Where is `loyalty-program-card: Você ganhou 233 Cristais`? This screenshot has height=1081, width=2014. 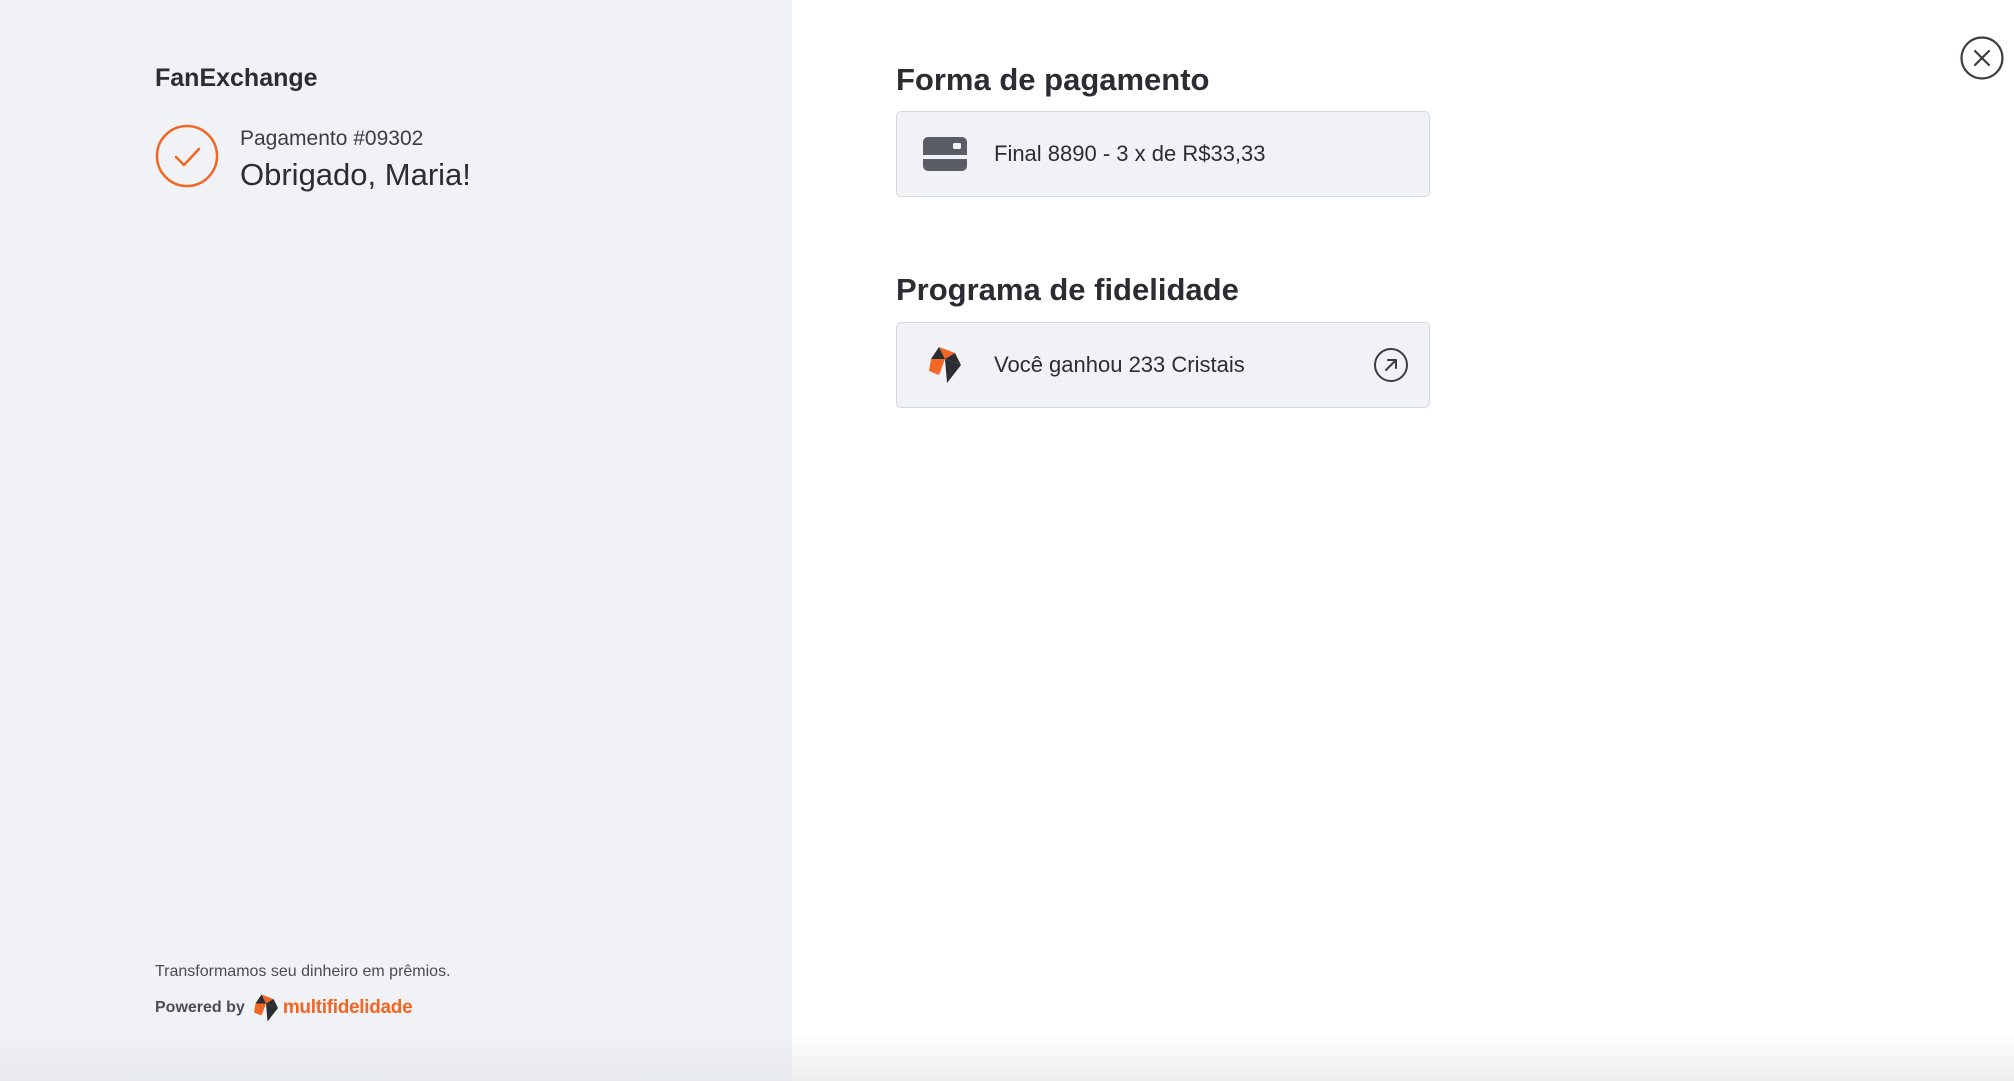
loyalty-program-card: Você ganhou 233 Cristais is located at coordinates (1163, 365).